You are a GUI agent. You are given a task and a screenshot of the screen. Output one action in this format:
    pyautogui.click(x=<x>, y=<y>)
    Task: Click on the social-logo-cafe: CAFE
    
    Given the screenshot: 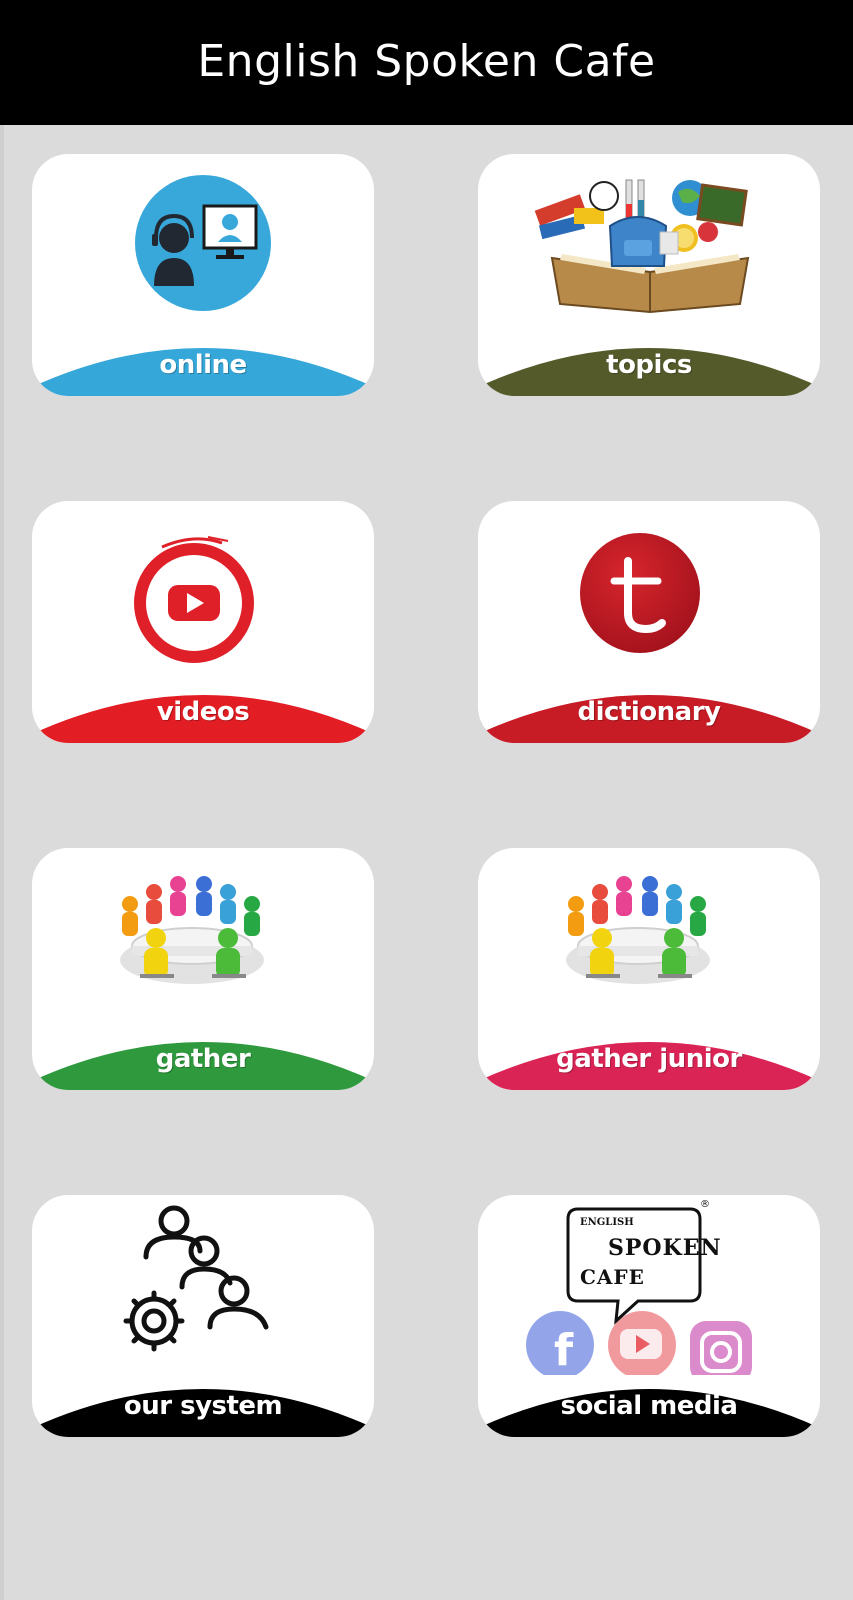 What is the action you would take?
    pyautogui.click(x=612, y=1277)
    